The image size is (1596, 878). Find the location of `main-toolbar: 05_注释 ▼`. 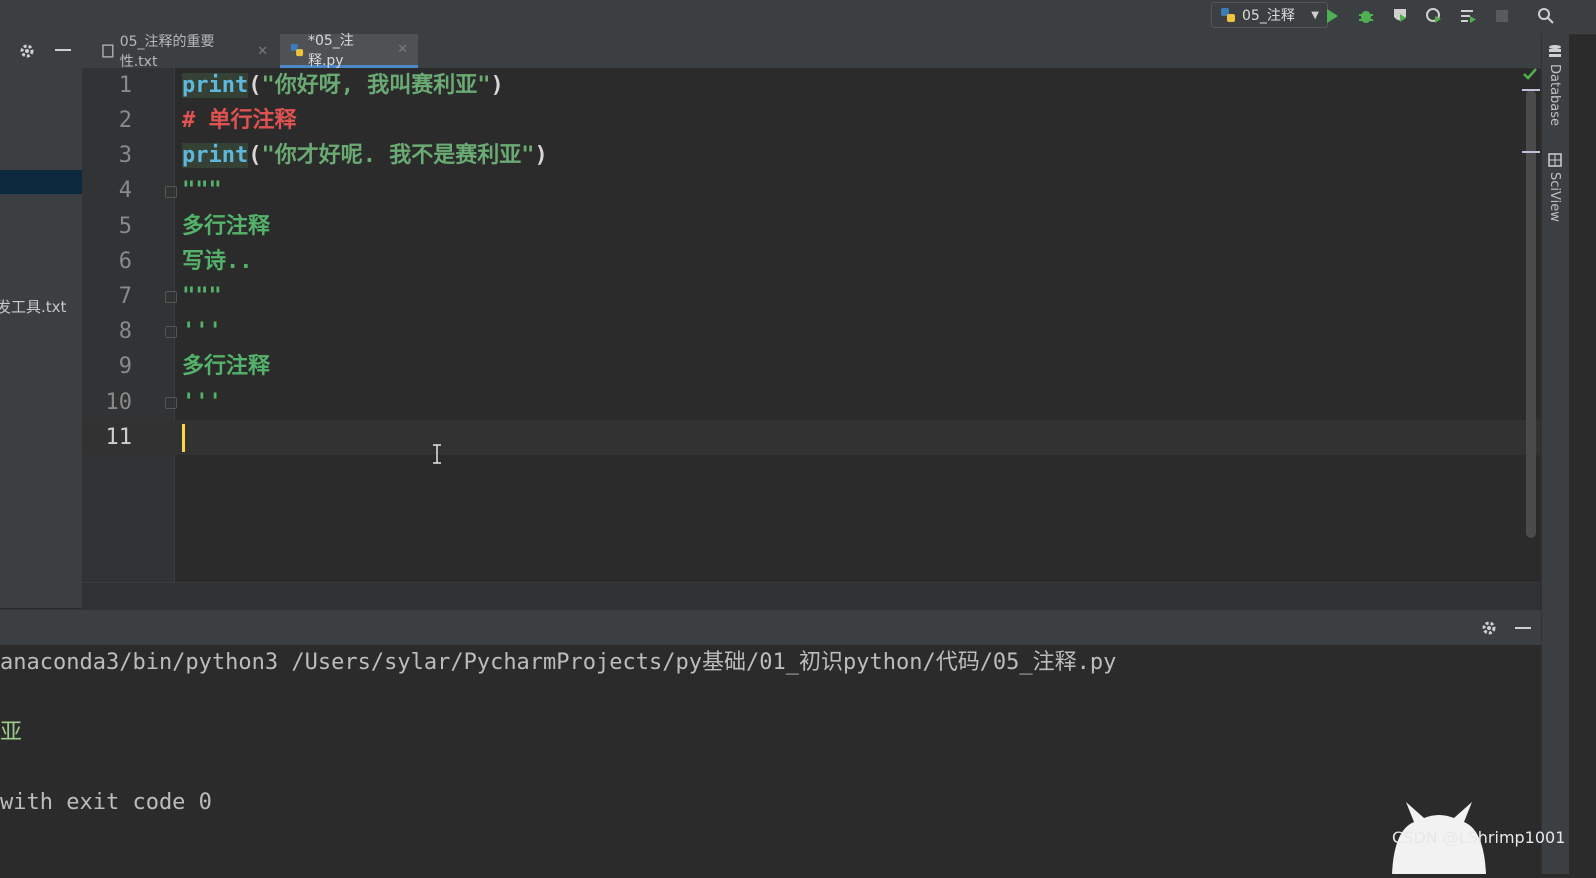

main-toolbar: 05_注释 ▼ is located at coordinates (798, 17).